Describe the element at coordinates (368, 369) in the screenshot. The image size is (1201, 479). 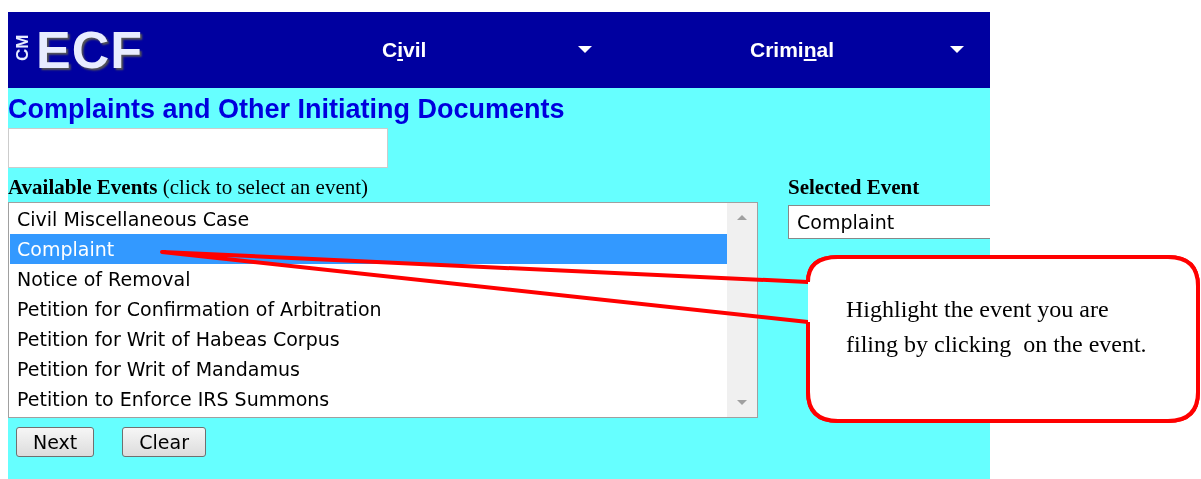
I see `event-option: Petition for Writ of Mandamus` at that location.